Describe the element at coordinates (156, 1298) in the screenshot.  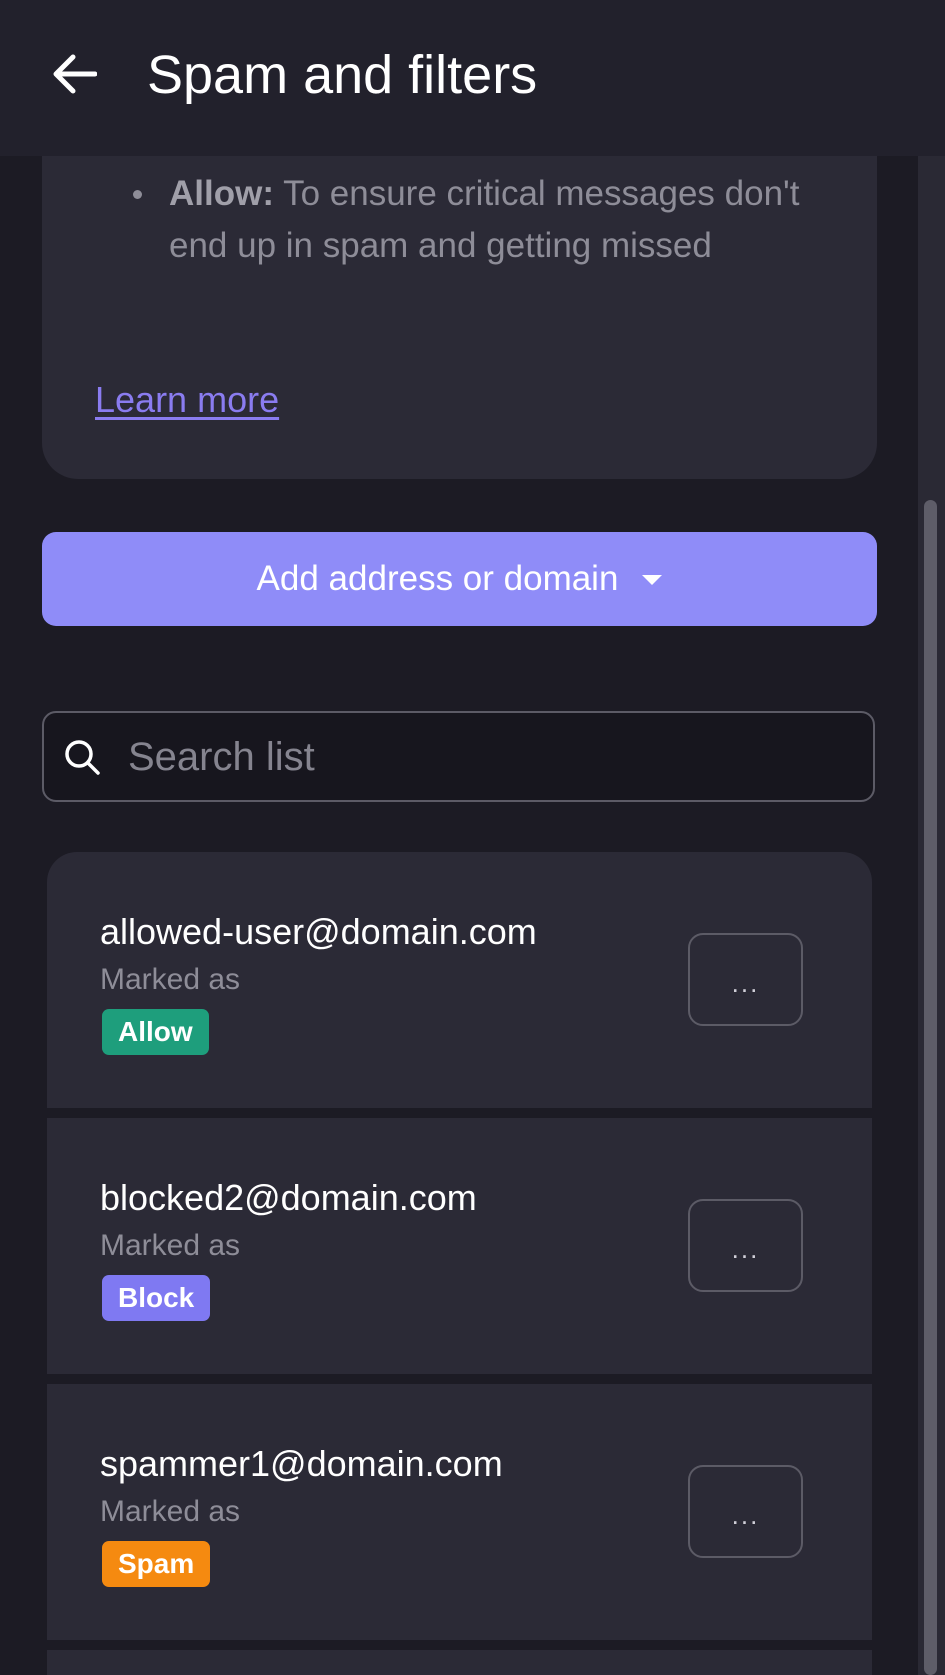
I see `status-badge-block: Block` at that location.